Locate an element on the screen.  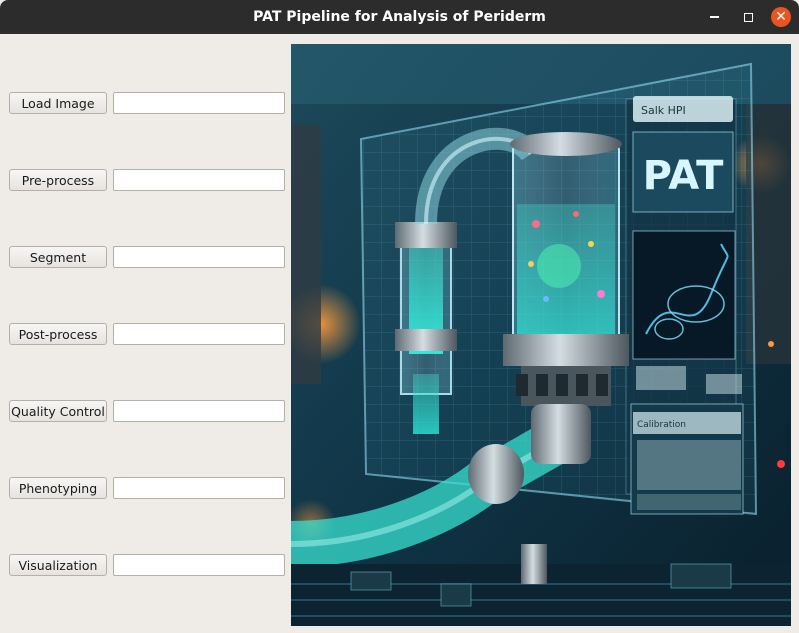
calibration-label: Calibration is located at coordinates (661, 425).